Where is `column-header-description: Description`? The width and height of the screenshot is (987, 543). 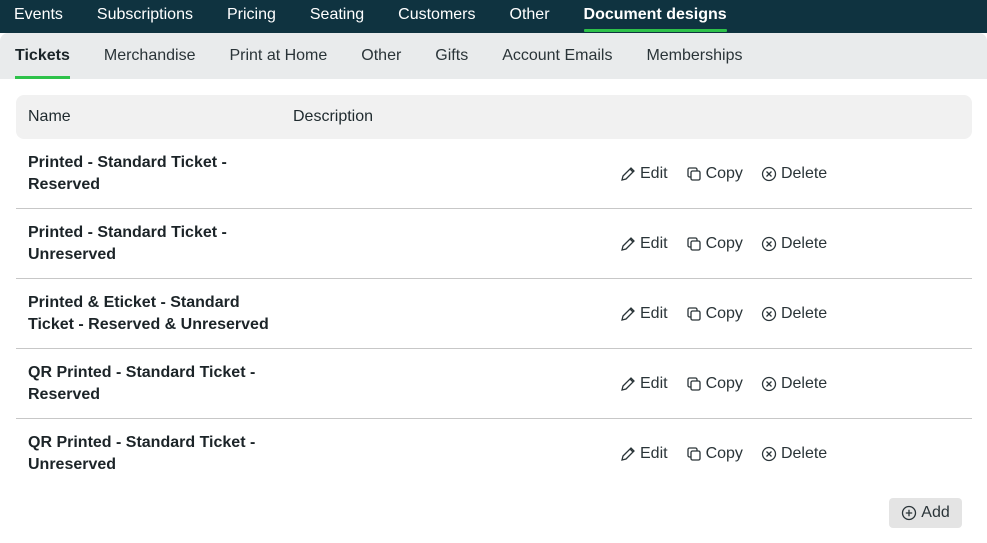
column-header-description: Description is located at coordinates (333, 116).